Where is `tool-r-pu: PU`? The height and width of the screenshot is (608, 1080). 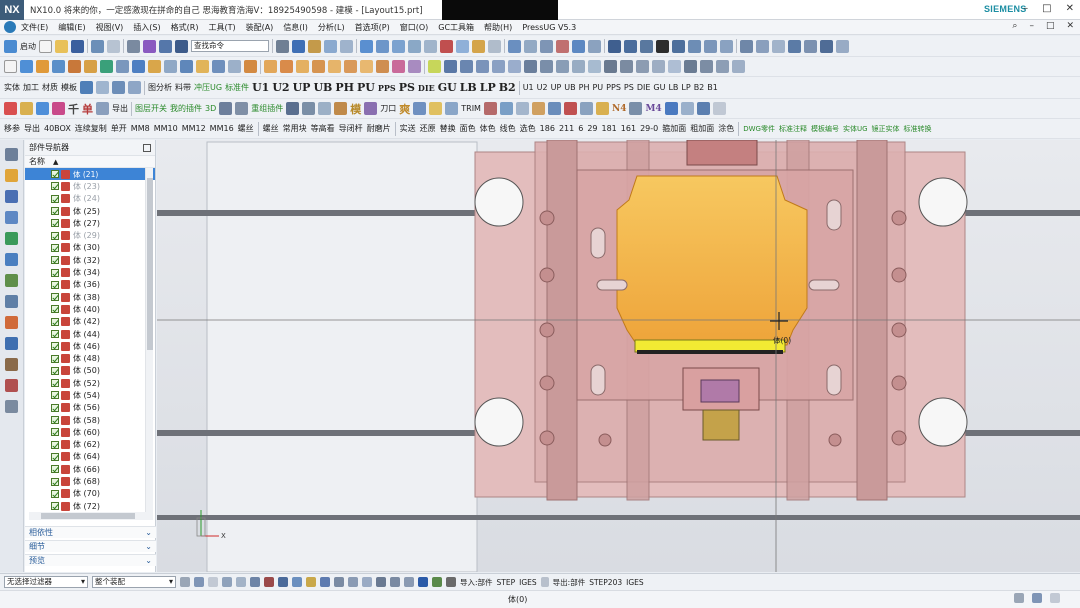
tool-r-pu: PU is located at coordinates (597, 87).